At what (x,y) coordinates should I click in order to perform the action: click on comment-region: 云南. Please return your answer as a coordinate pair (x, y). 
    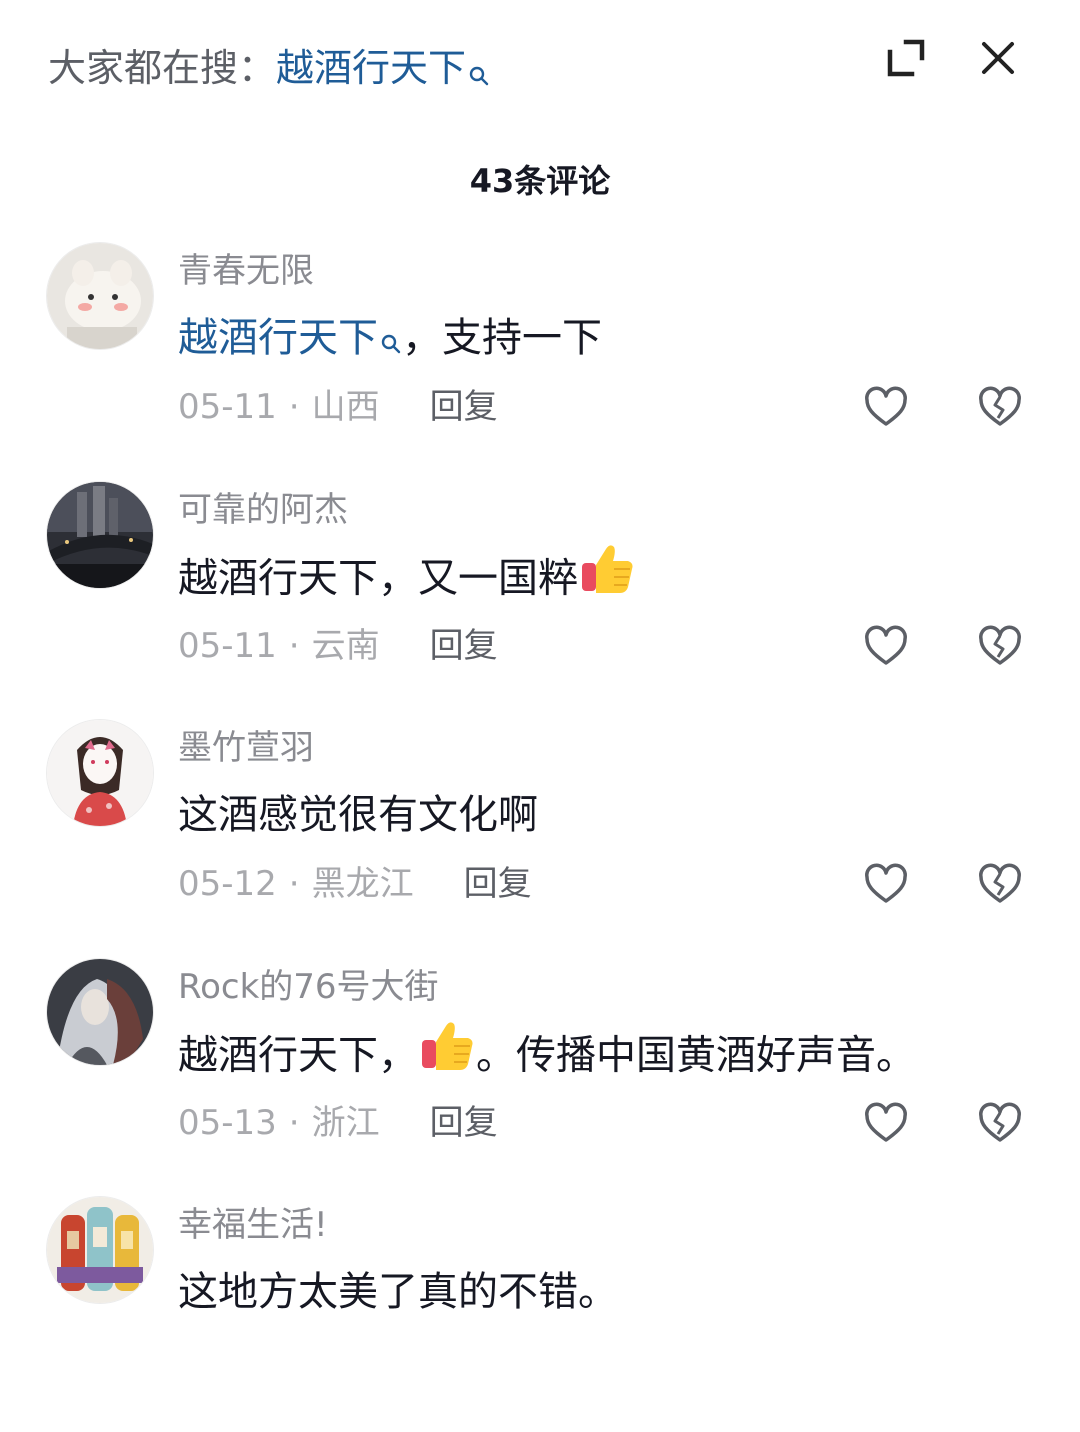
    Looking at the image, I should click on (345, 646).